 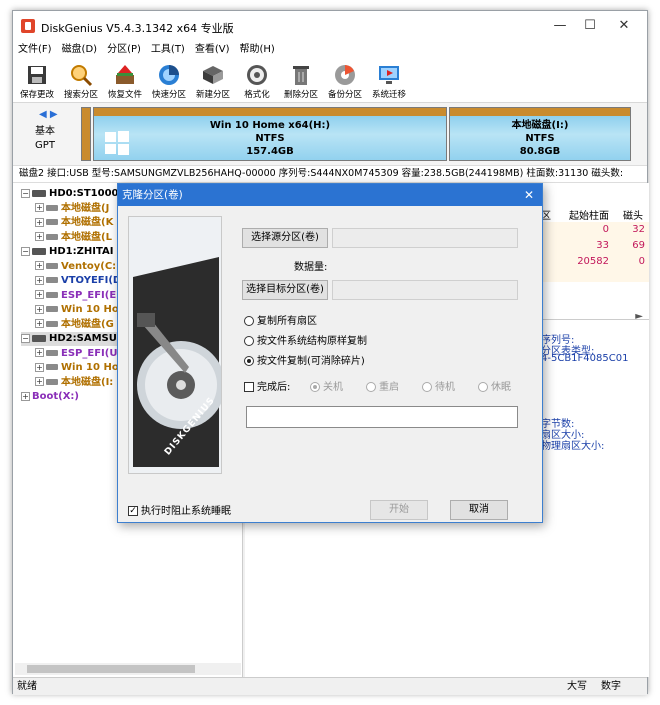 What do you see at coordinates (529, 195) in the screenshot?
I see `dialog-close-button: ✕` at bounding box center [529, 195].